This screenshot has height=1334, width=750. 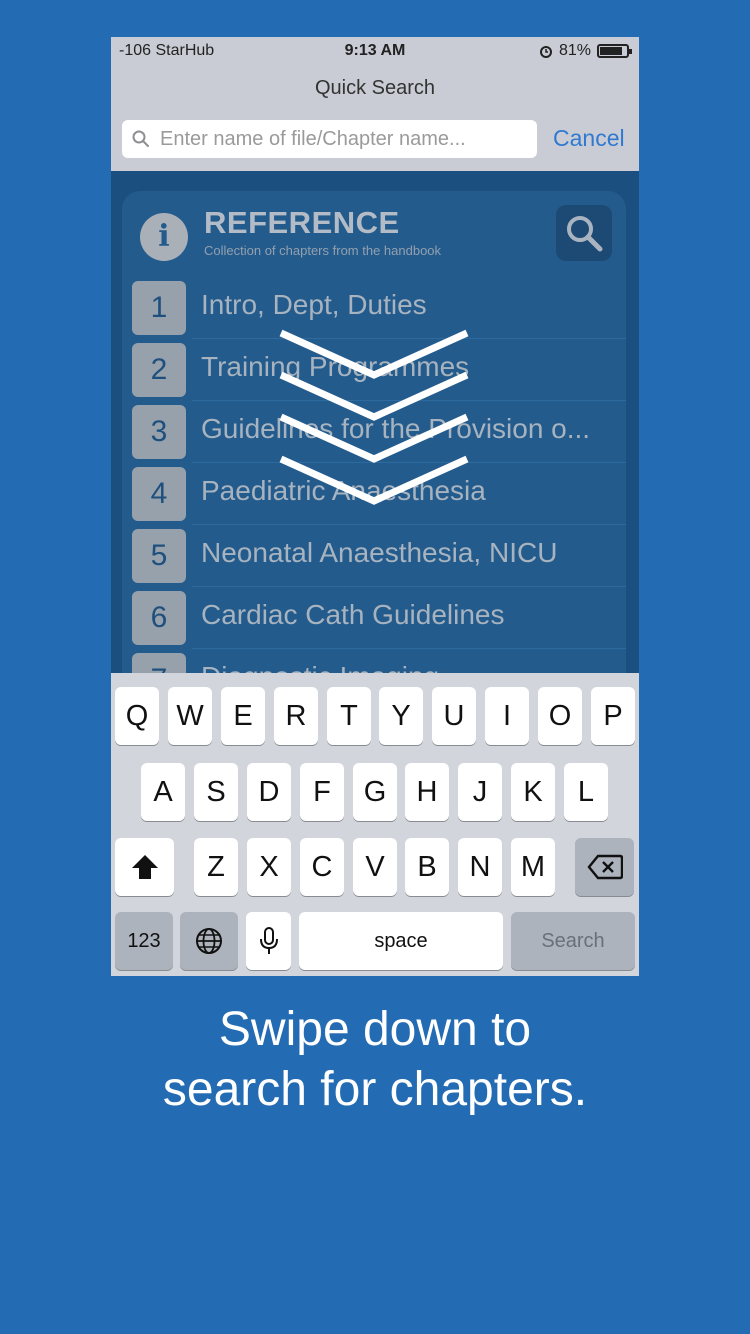 What do you see at coordinates (314, 304) in the screenshot?
I see `chapter-label: Intro, Dept, Duties` at bounding box center [314, 304].